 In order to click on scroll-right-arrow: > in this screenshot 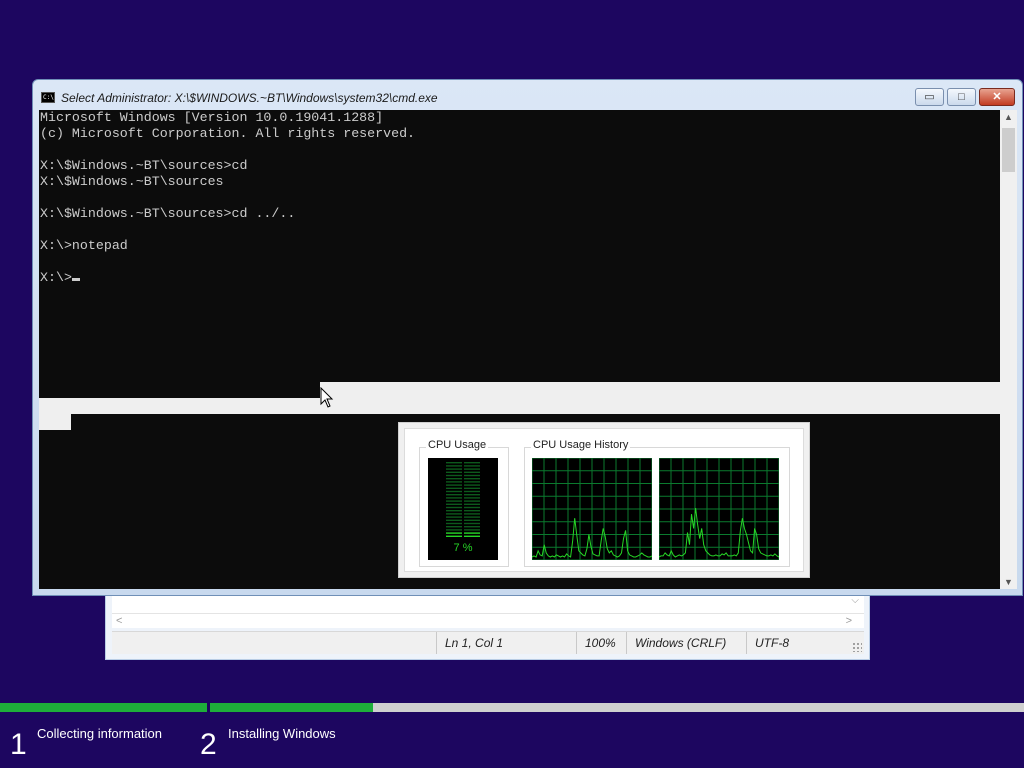, I will do `click(849, 621)`.